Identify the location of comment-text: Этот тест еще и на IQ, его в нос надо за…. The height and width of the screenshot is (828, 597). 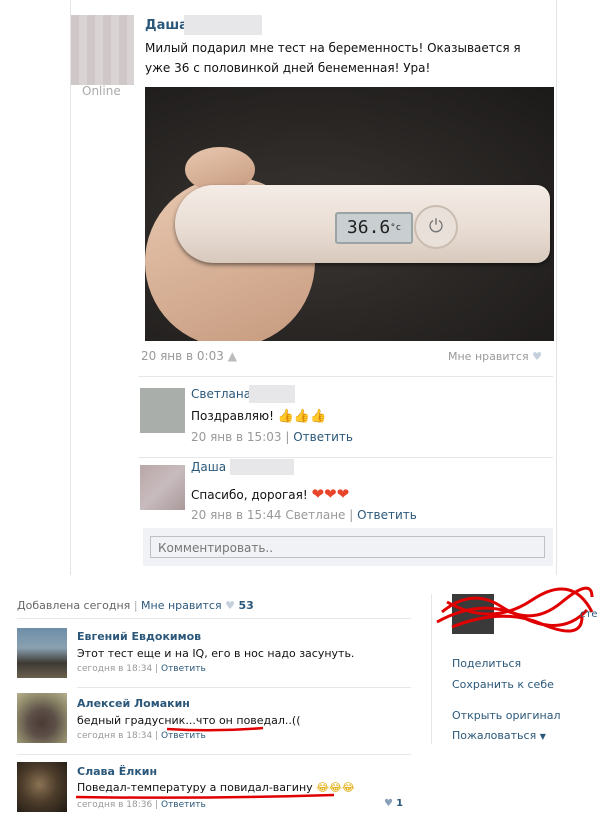
(216, 653).